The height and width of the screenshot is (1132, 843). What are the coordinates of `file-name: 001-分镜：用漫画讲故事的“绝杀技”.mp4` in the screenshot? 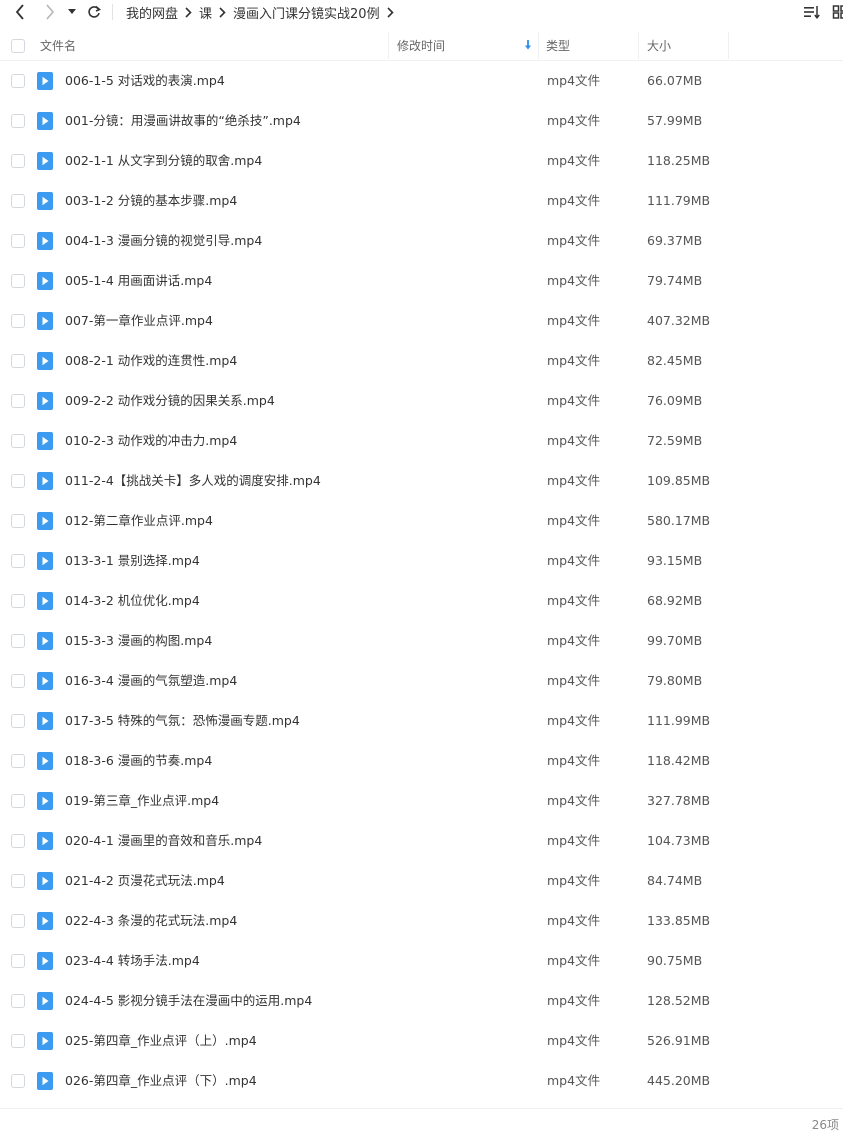 It's located at (183, 121).